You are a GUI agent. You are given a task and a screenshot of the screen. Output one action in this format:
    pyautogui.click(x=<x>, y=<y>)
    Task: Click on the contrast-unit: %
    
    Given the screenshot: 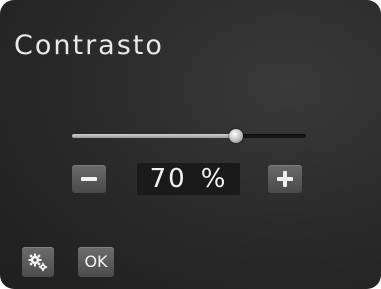 What is the action you would take?
    pyautogui.click(x=214, y=179)
    